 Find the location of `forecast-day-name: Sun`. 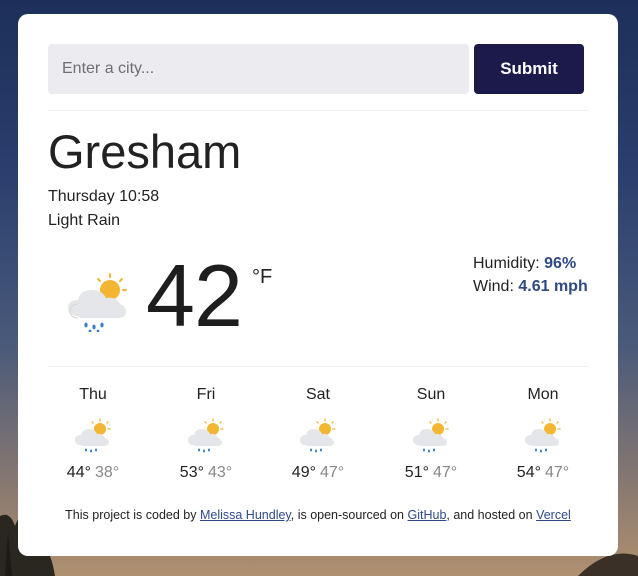

forecast-day-name: Sun is located at coordinates (431, 394).